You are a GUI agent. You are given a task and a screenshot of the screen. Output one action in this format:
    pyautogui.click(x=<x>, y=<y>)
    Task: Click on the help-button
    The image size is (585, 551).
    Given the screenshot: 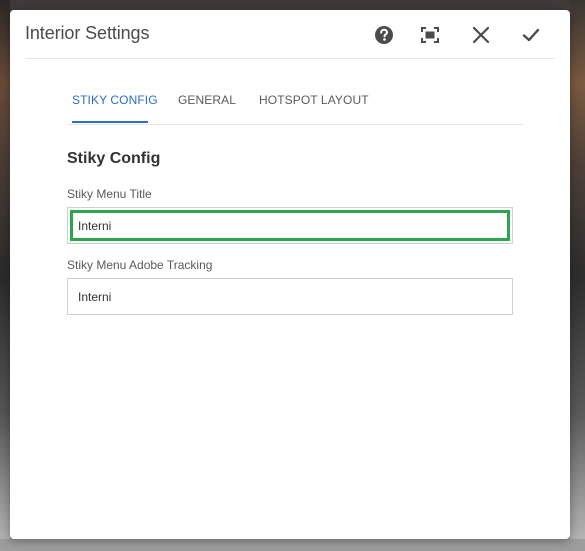 What is the action you would take?
    pyautogui.click(x=384, y=35)
    